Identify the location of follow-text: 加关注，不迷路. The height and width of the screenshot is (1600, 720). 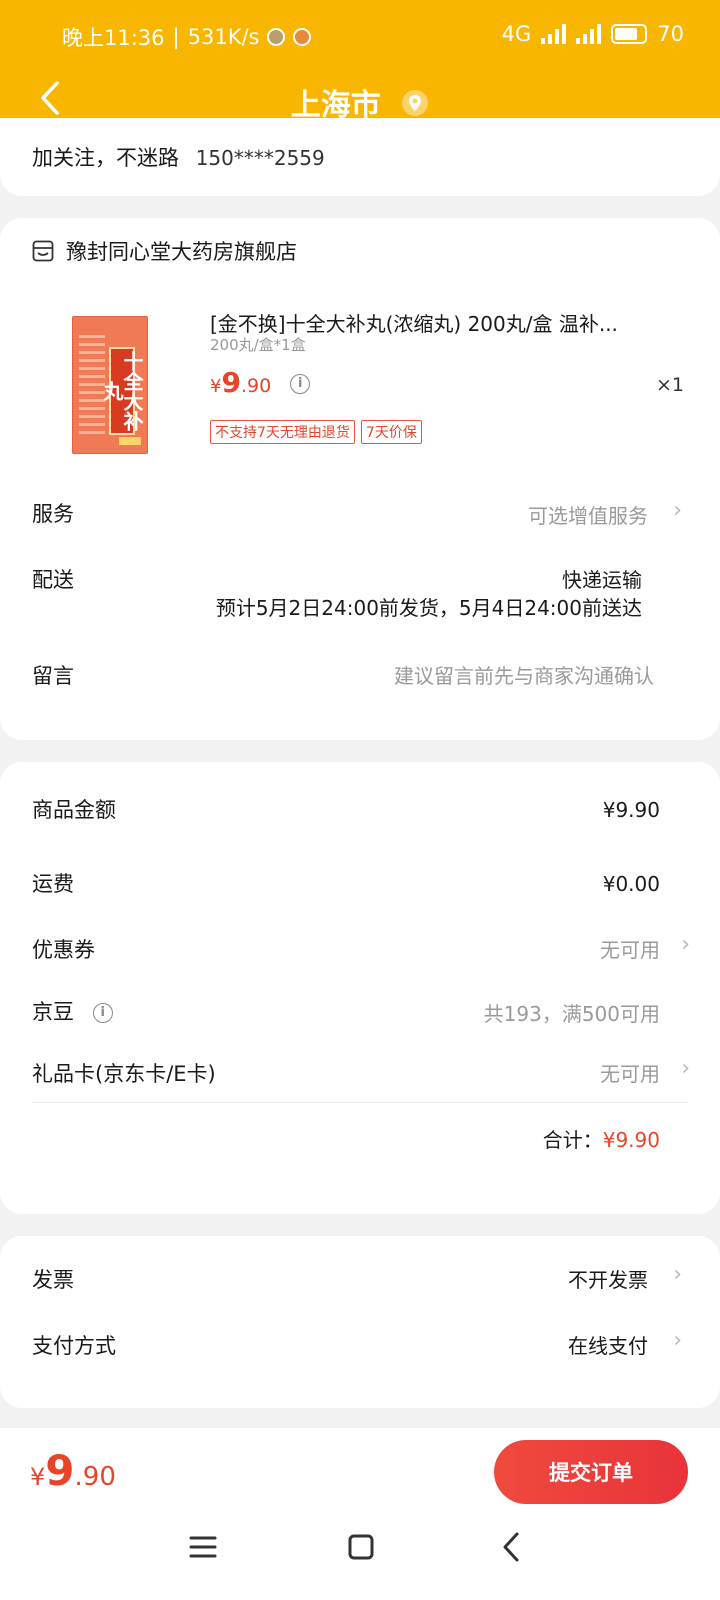
(105, 158).